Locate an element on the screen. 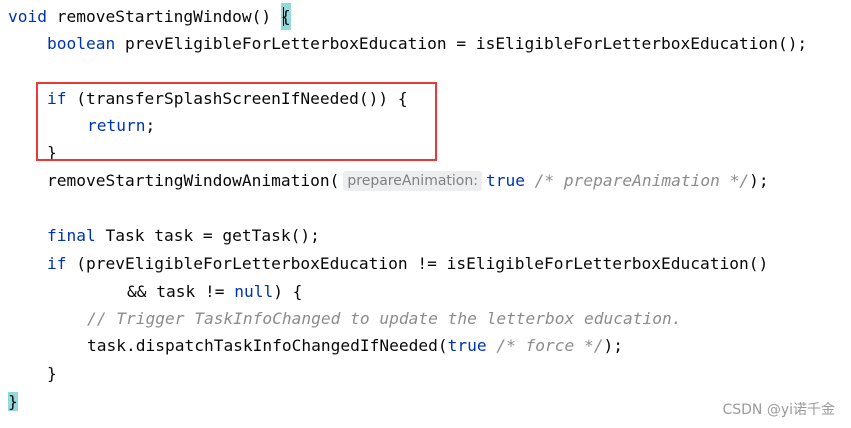 The height and width of the screenshot is (428, 851). text-caret is located at coordinates (283, 16).